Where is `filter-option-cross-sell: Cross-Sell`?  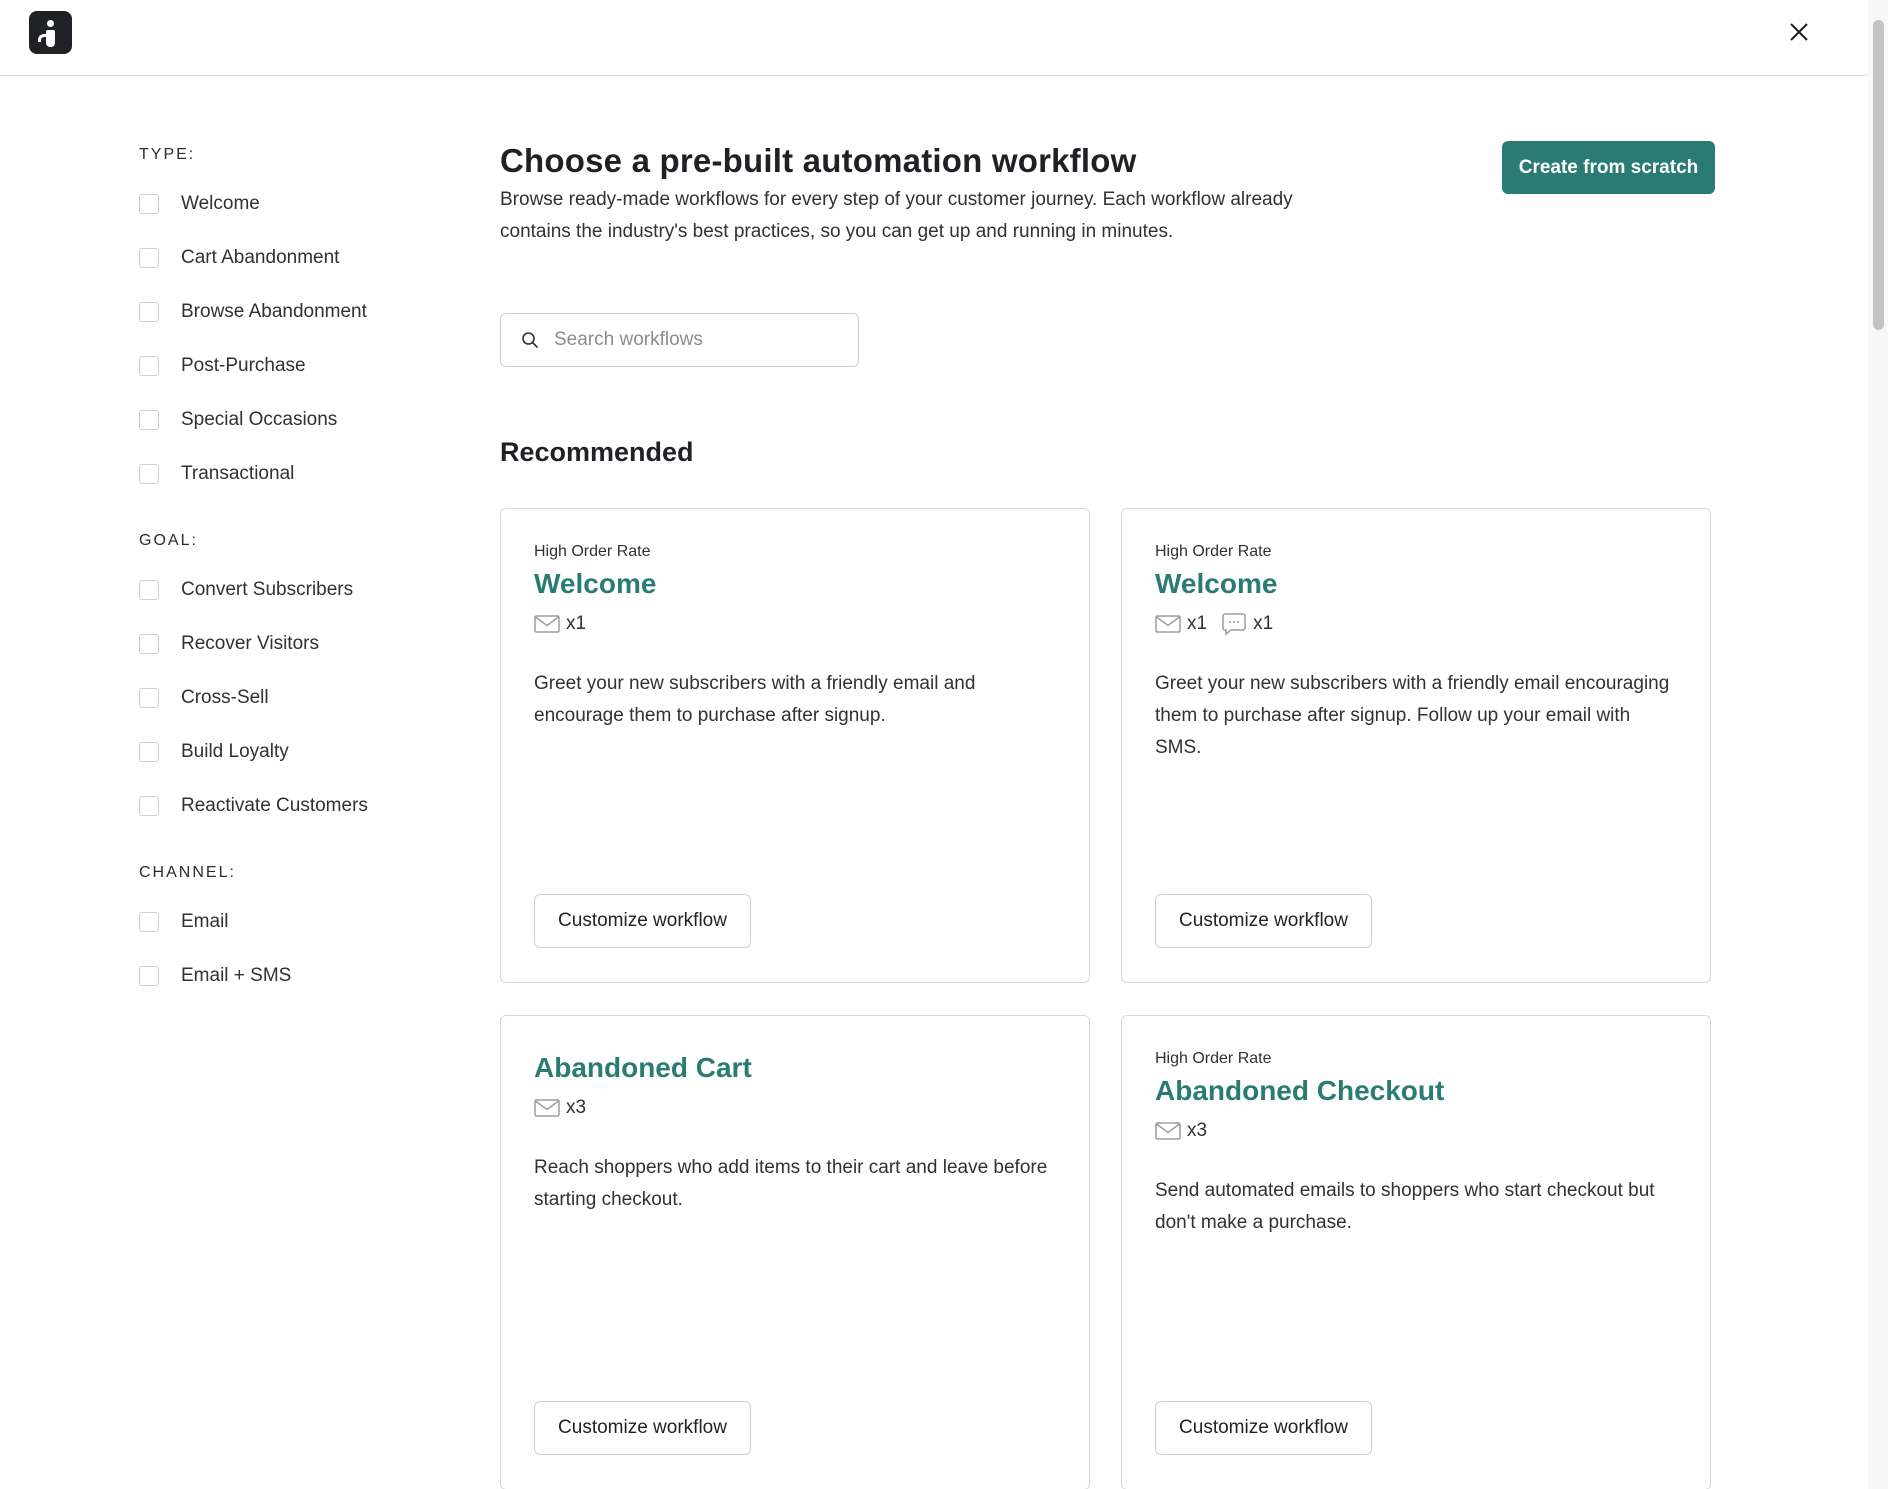 filter-option-cross-sell: Cross-Sell is located at coordinates (289, 698).